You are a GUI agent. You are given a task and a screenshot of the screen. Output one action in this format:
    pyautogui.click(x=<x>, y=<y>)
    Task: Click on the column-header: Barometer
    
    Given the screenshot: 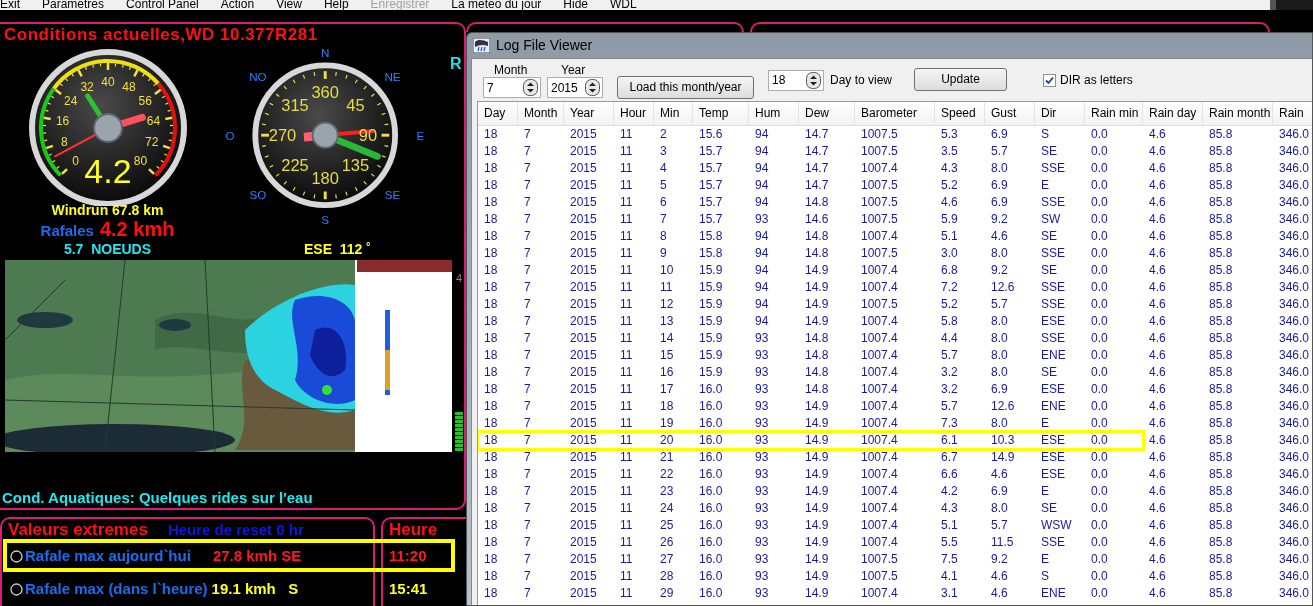 What is the action you would take?
    pyautogui.click(x=895, y=113)
    